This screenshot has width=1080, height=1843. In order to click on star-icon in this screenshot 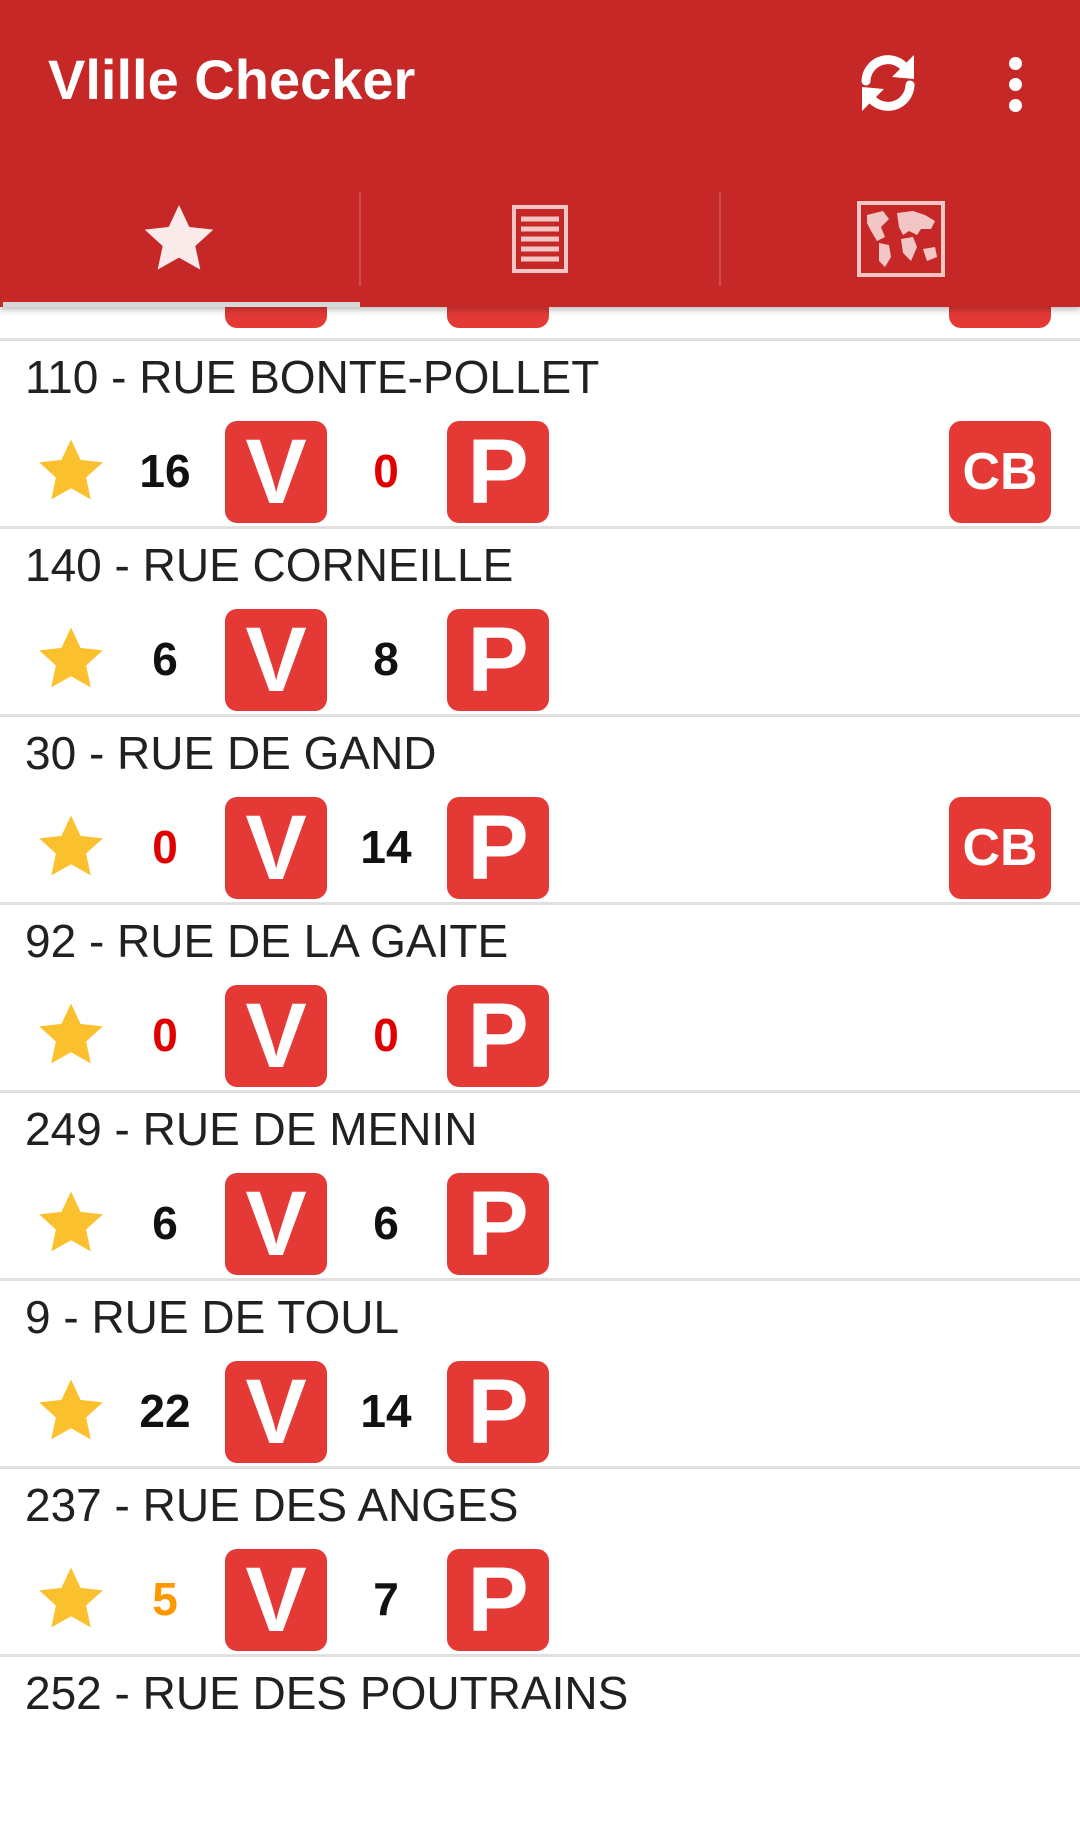, I will do `click(179, 237)`.